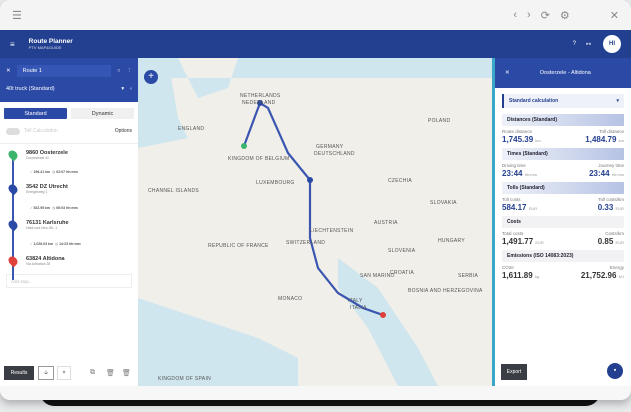 Image resolution: width=631 pixels, height=412 pixels. I want to click on map-label: ENGLAND, so click(191, 129).